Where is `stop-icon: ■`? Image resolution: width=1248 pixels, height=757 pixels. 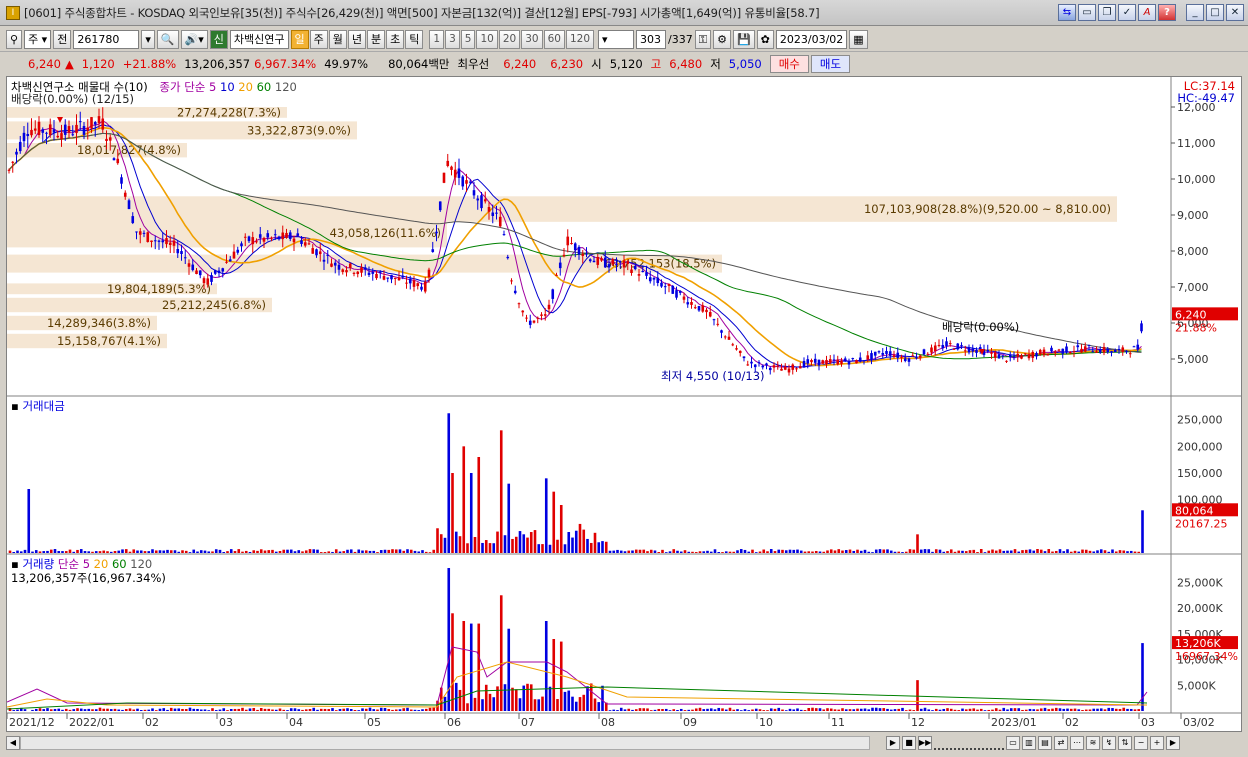 stop-icon: ■ is located at coordinates (909, 743).